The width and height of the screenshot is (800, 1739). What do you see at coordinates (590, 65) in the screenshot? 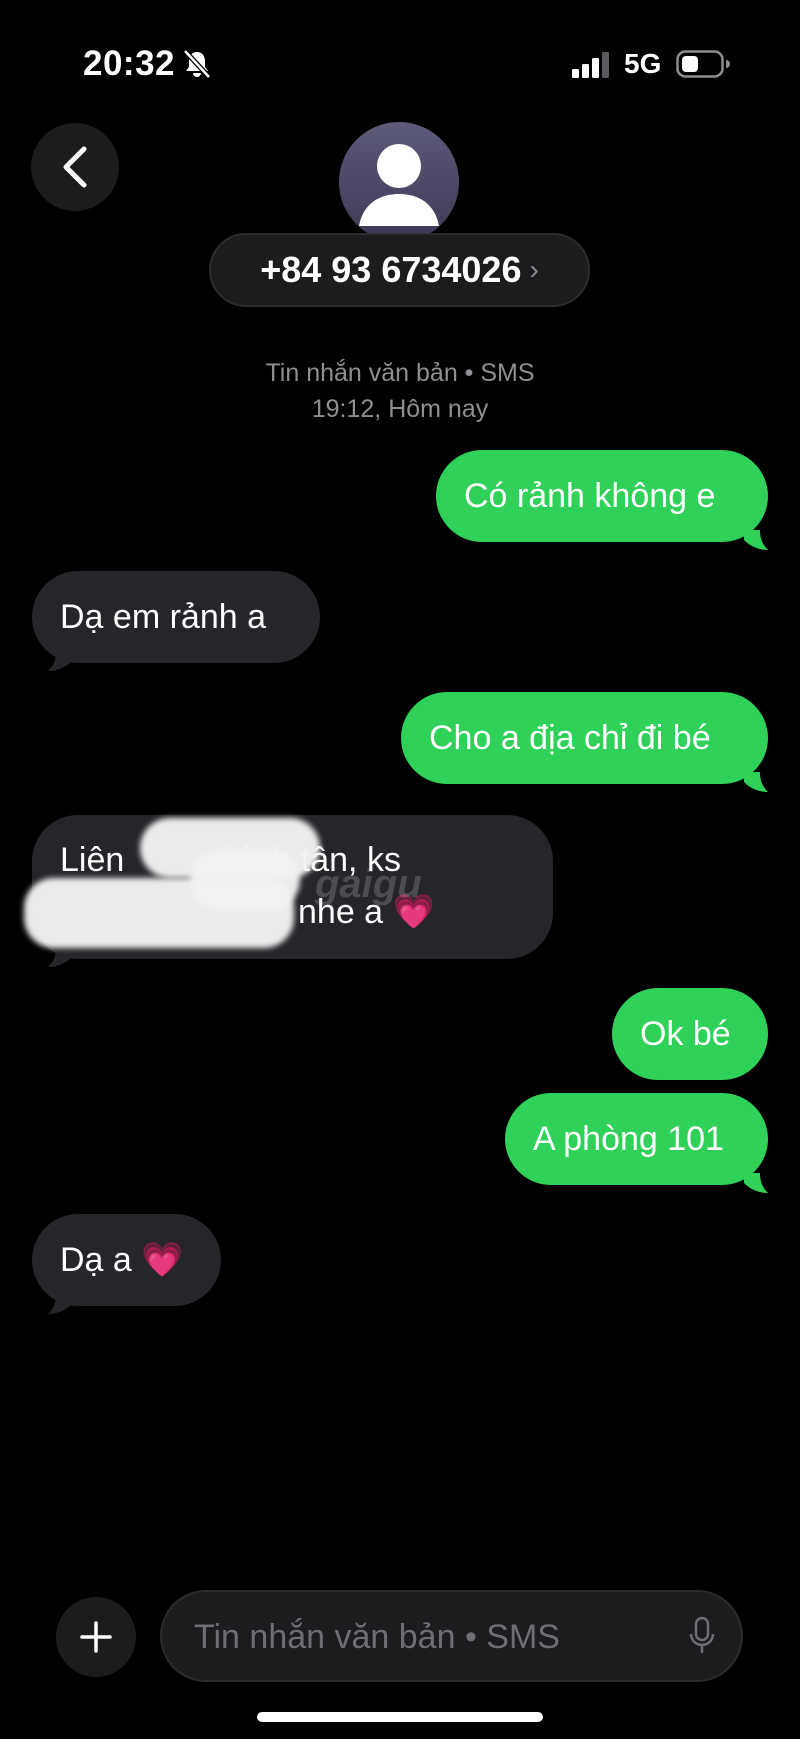
I see `signal-icon` at bounding box center [590, 65].